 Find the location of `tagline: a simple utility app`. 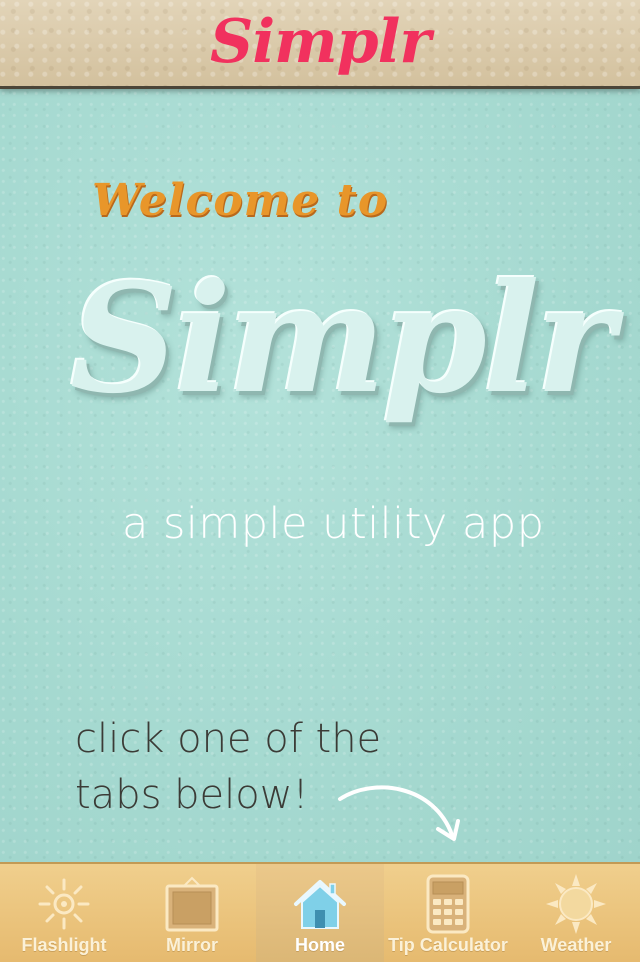

tagline: a simple utility app is located at coordinates (333, 524).